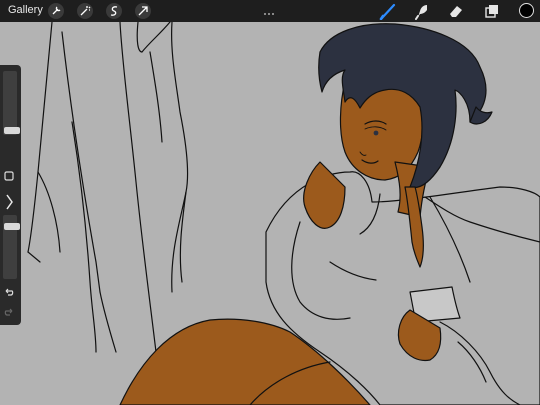  I want to click on undo-icon, so click(10, 291).